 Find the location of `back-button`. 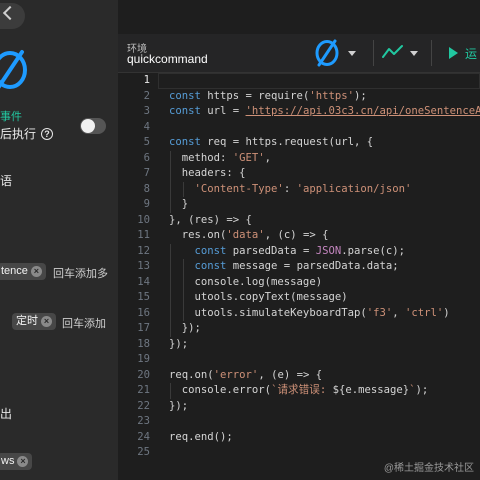

back-button is located at coordinates (12, 16).